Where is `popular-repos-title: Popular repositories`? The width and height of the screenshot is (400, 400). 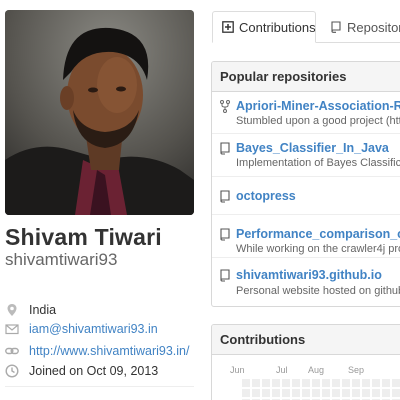 popular-repos-title: Popular repositories is located at coordinates (306, 77).